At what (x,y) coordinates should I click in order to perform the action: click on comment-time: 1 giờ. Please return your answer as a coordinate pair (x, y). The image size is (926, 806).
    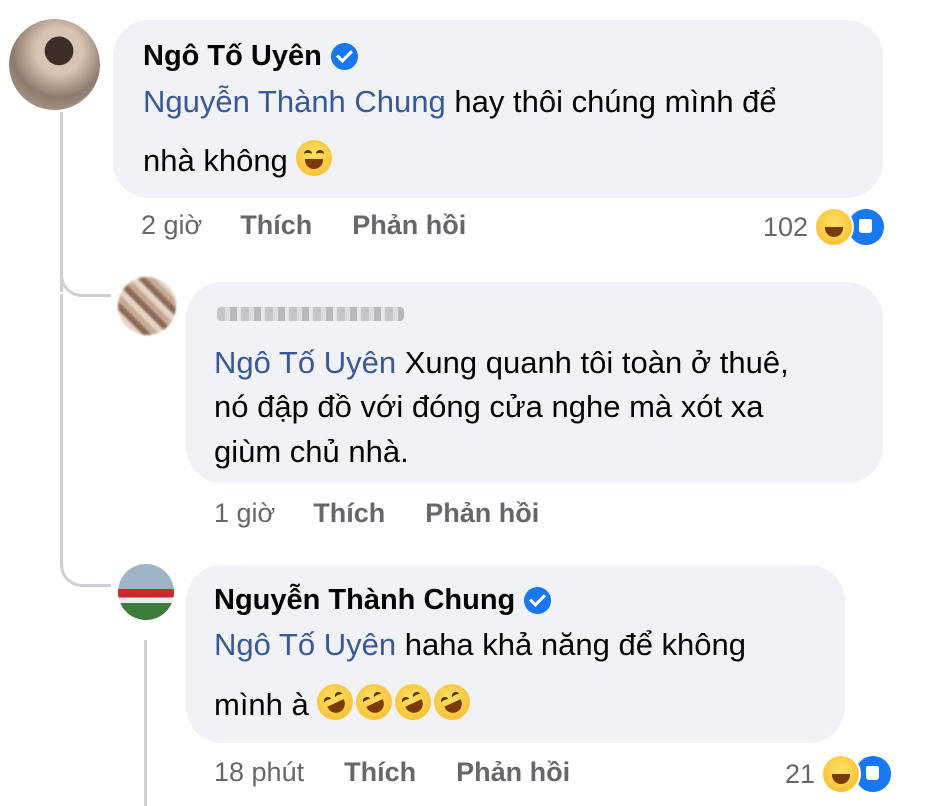
    Looking at the image, I should click on (244, 513).